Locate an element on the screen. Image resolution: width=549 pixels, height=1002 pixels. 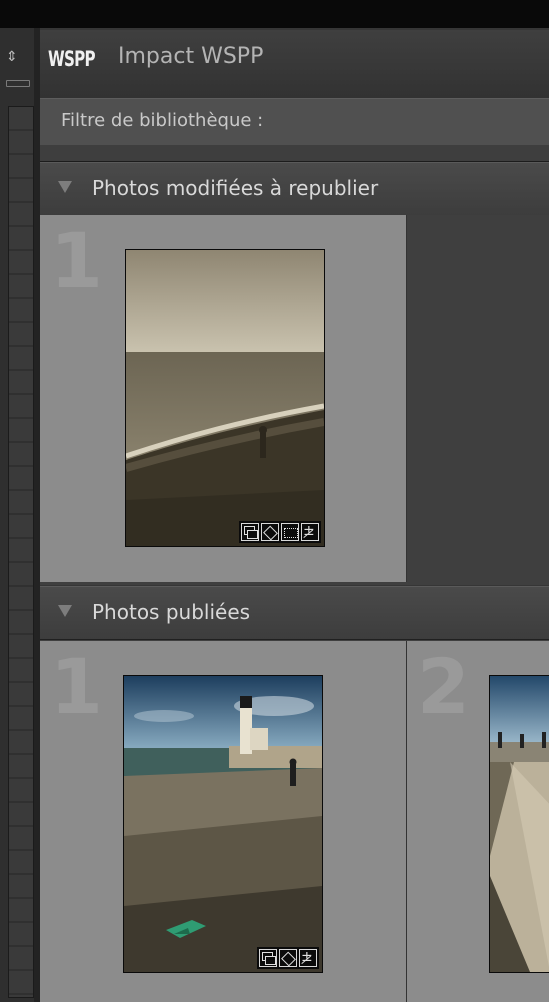
service-title: Impact WSPP is located at coordinates (191, 56).